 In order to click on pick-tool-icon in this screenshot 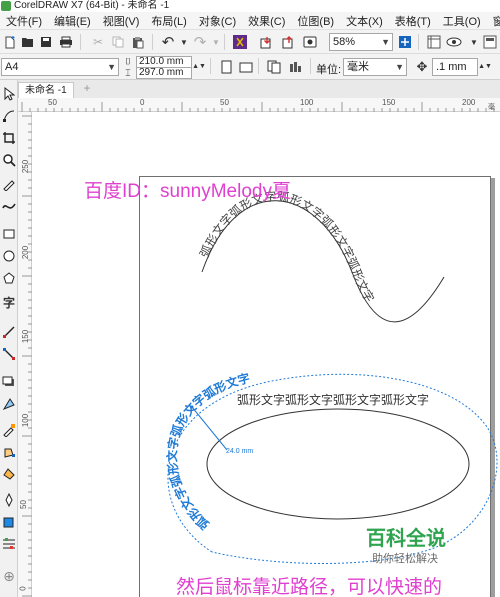, I will do `click(9, 94)`.